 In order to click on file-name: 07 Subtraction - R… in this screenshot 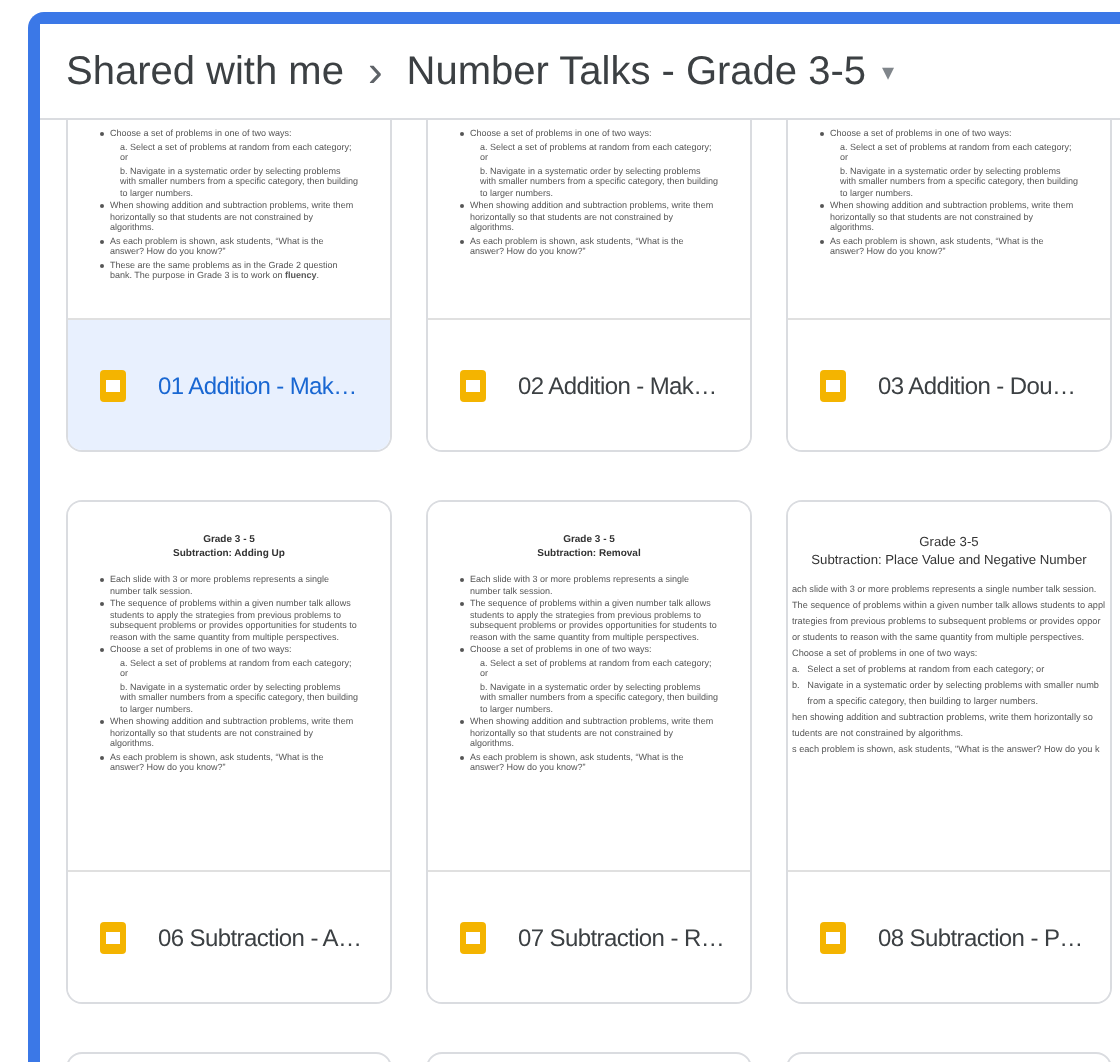, I will do `click(621, 938)`.